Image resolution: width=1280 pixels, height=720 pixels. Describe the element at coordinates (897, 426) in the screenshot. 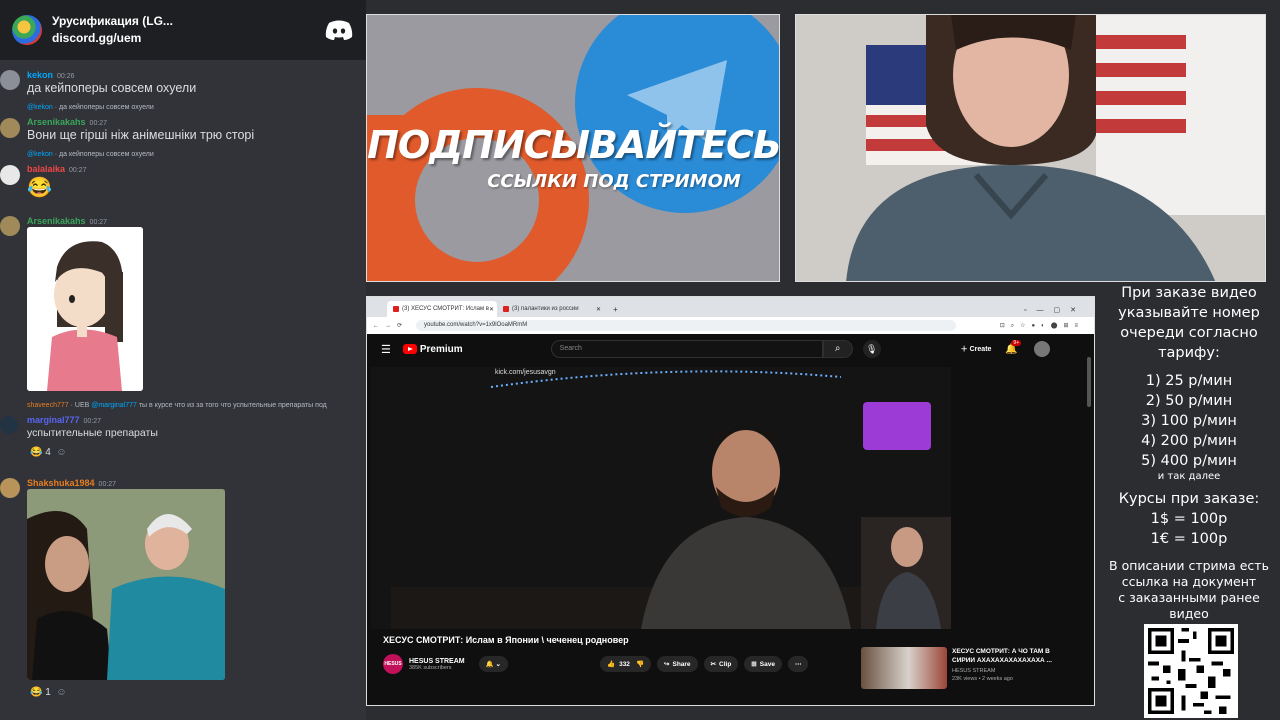

I see `chat-overlay-icon` at that location.